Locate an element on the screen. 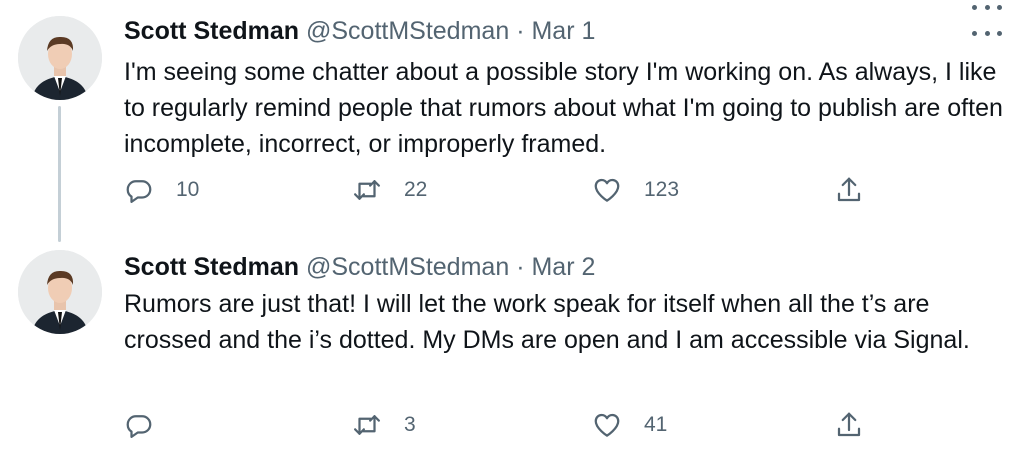 The image size is (1024, 462). reply-button is located at coordinates (150, 425).